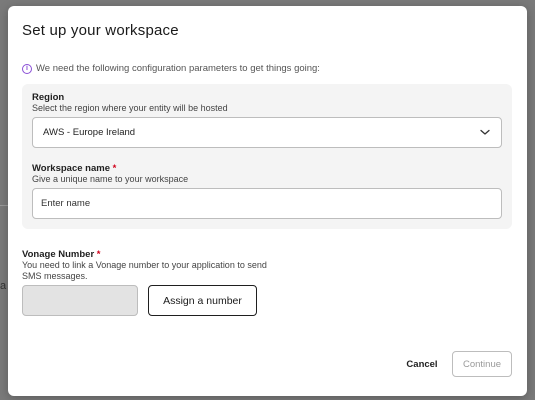 This screenshot has width=535, height=400. Describe the element at coordinates (4, 205) in the screenshot. I see `backdrop-divider` at that location.